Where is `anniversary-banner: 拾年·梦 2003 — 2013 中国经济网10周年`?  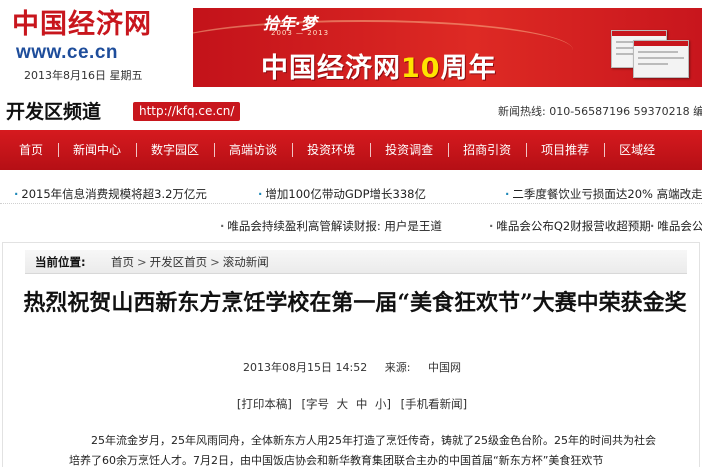
anniversary-banner: 拾年·梦 2003 — 2013 中国经济网10周年 is located at coordinates (447, 47).